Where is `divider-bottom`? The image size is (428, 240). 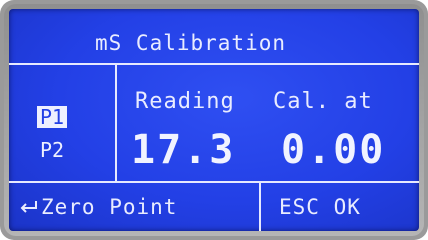
divider-bottom is located at coordinates (214, 182).